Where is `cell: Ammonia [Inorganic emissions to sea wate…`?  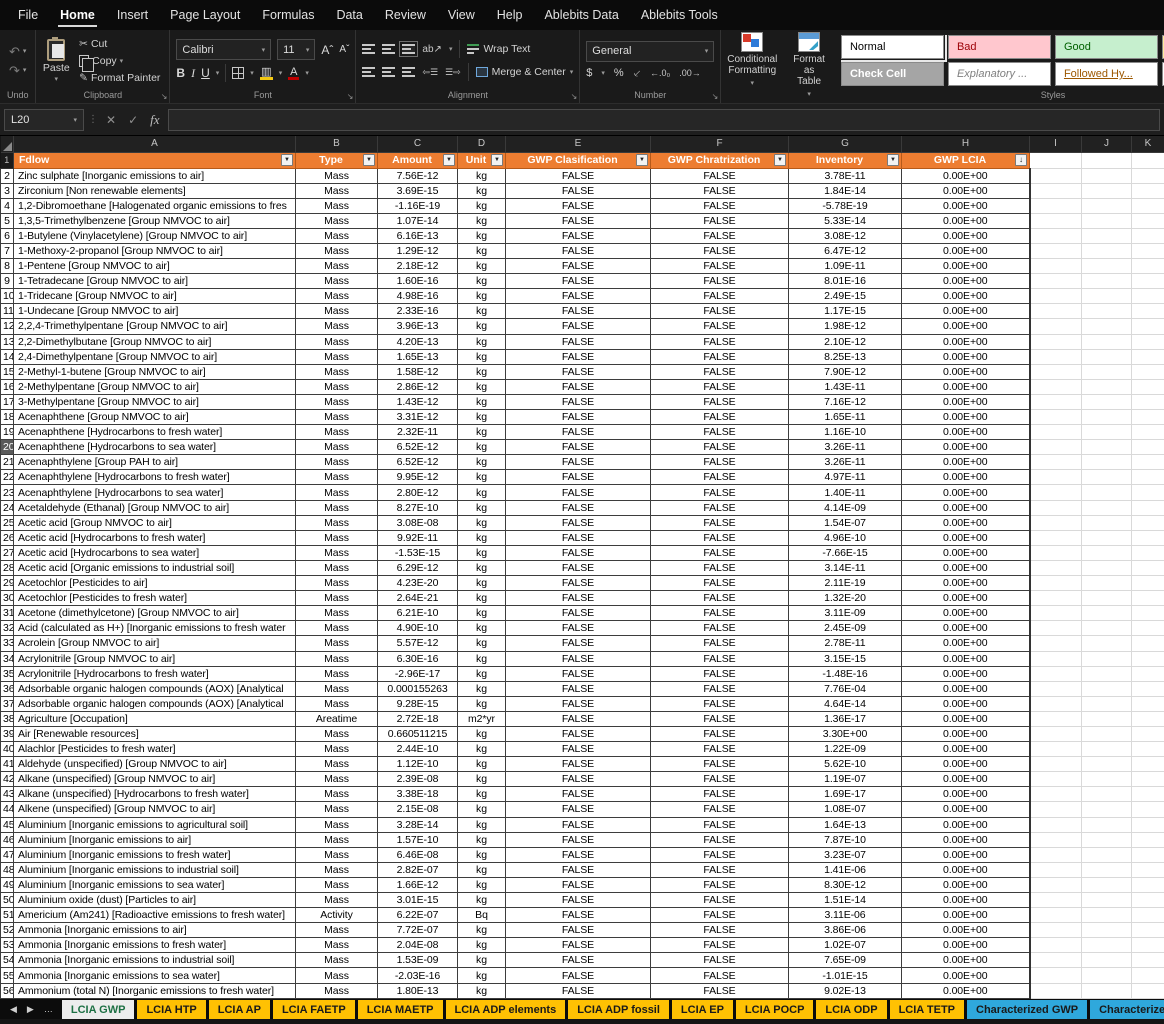 cell: Ammonia [Inorganic emissions to sea wate… is located at coordinates (154, 975).